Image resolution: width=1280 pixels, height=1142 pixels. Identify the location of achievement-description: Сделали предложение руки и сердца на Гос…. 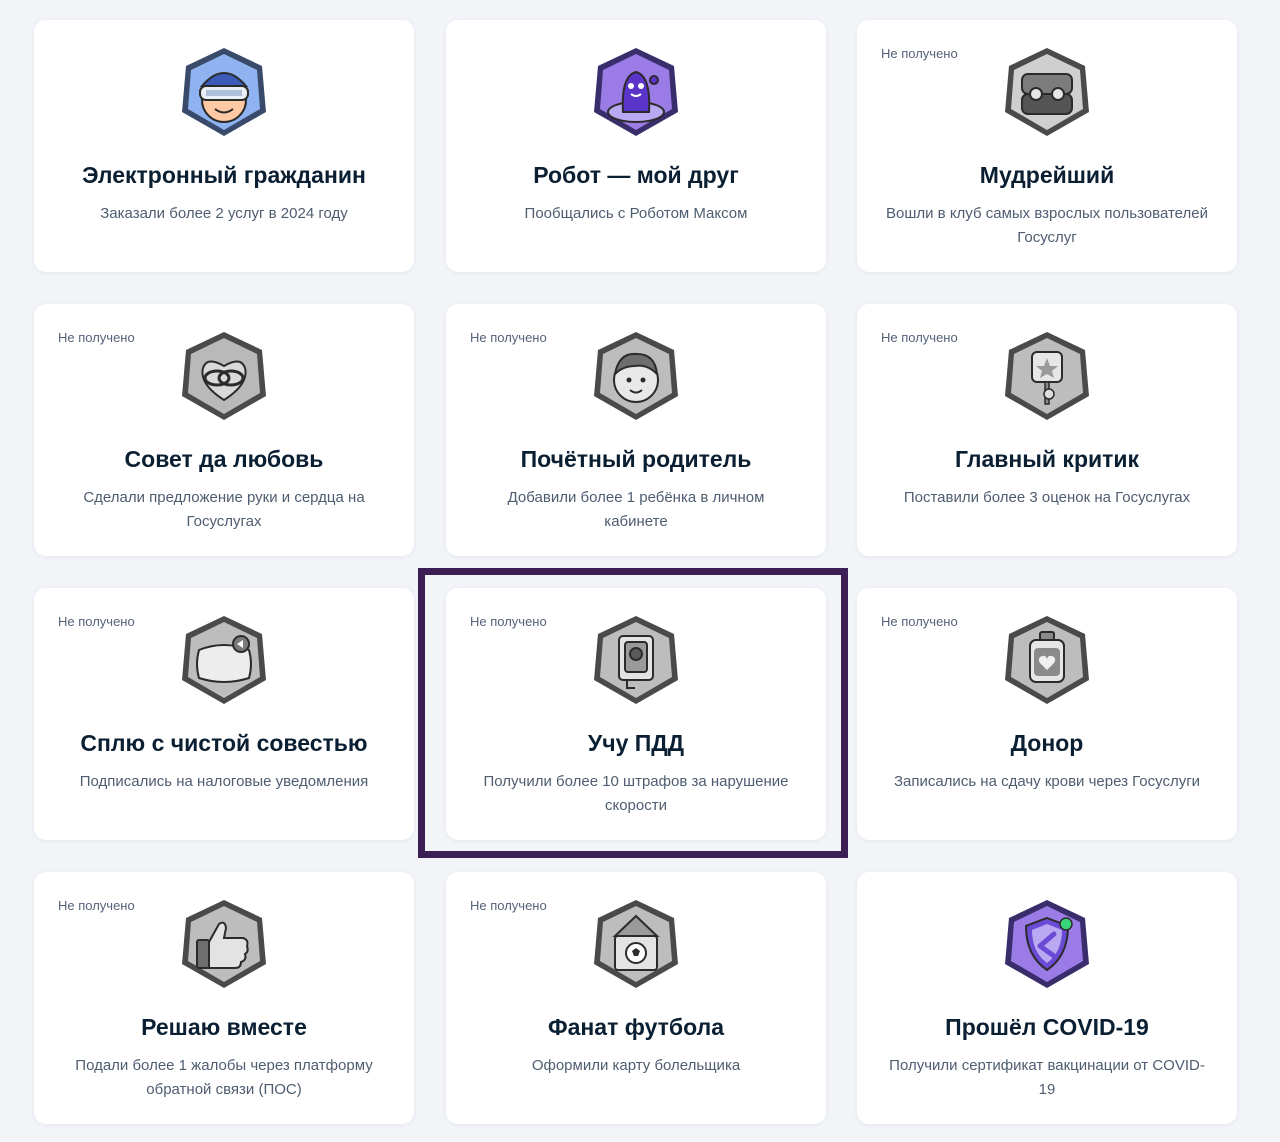
(224, 509).